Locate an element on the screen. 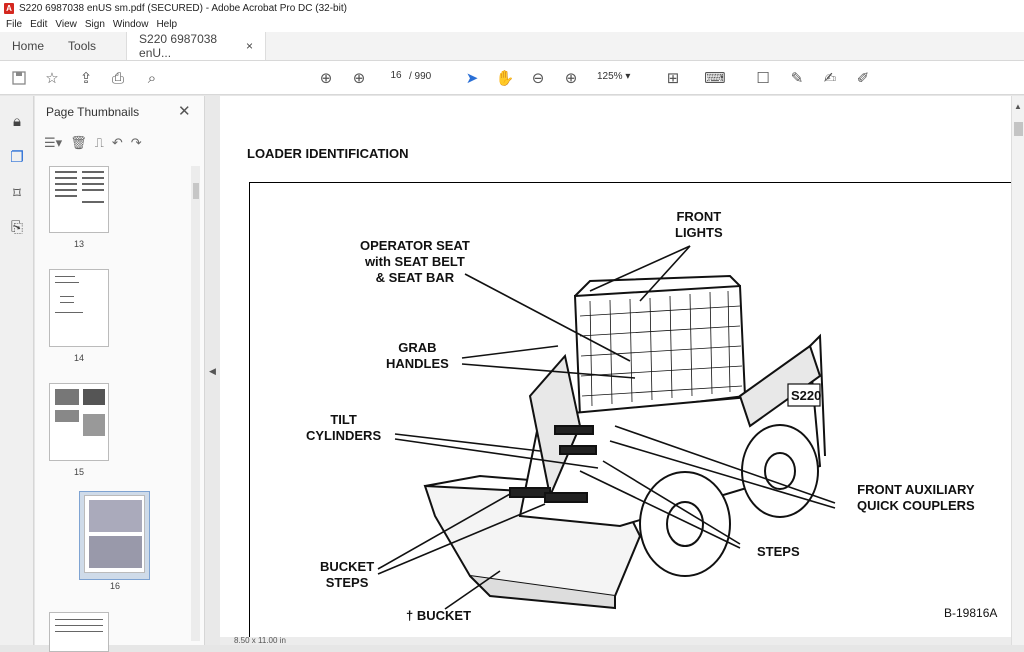 This screenshot has height=652, width=1024. find-magnifier-icon: ⌕ is located at coordinates (152, 78).